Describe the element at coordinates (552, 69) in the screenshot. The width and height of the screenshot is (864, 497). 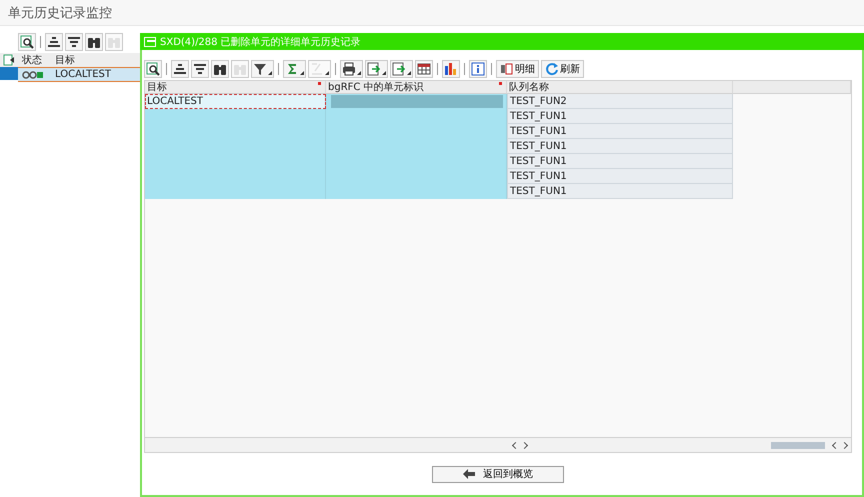
I see `refresh-icon` at that location.